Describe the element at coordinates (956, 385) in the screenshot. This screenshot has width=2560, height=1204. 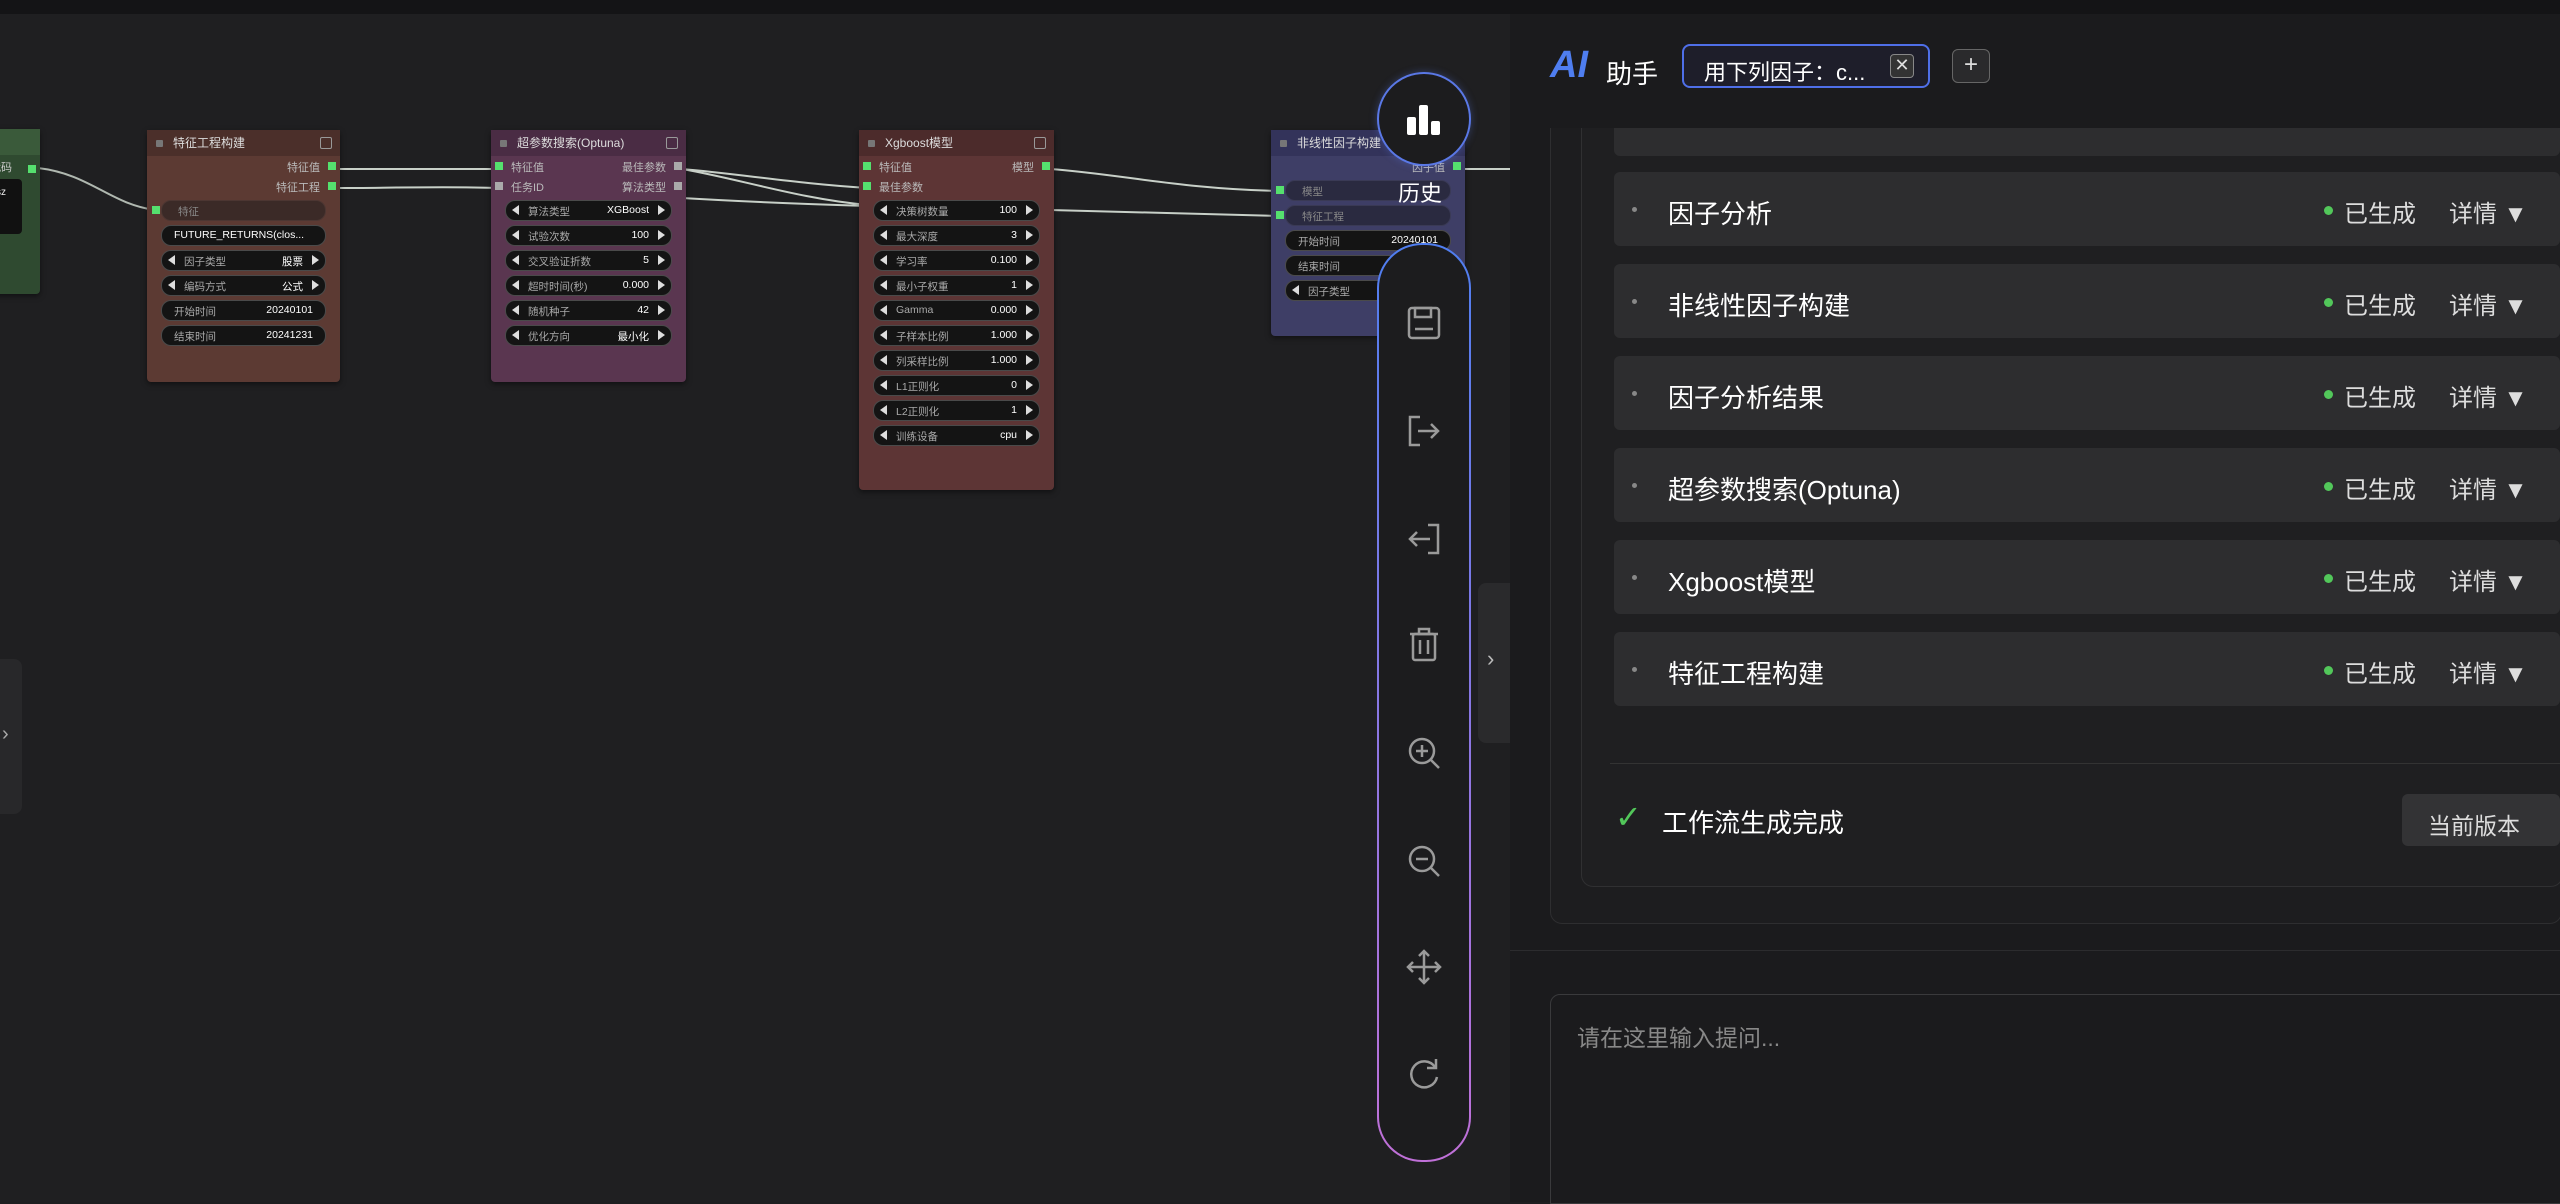
I see `widget-l1: L1正则化 0` at that location.